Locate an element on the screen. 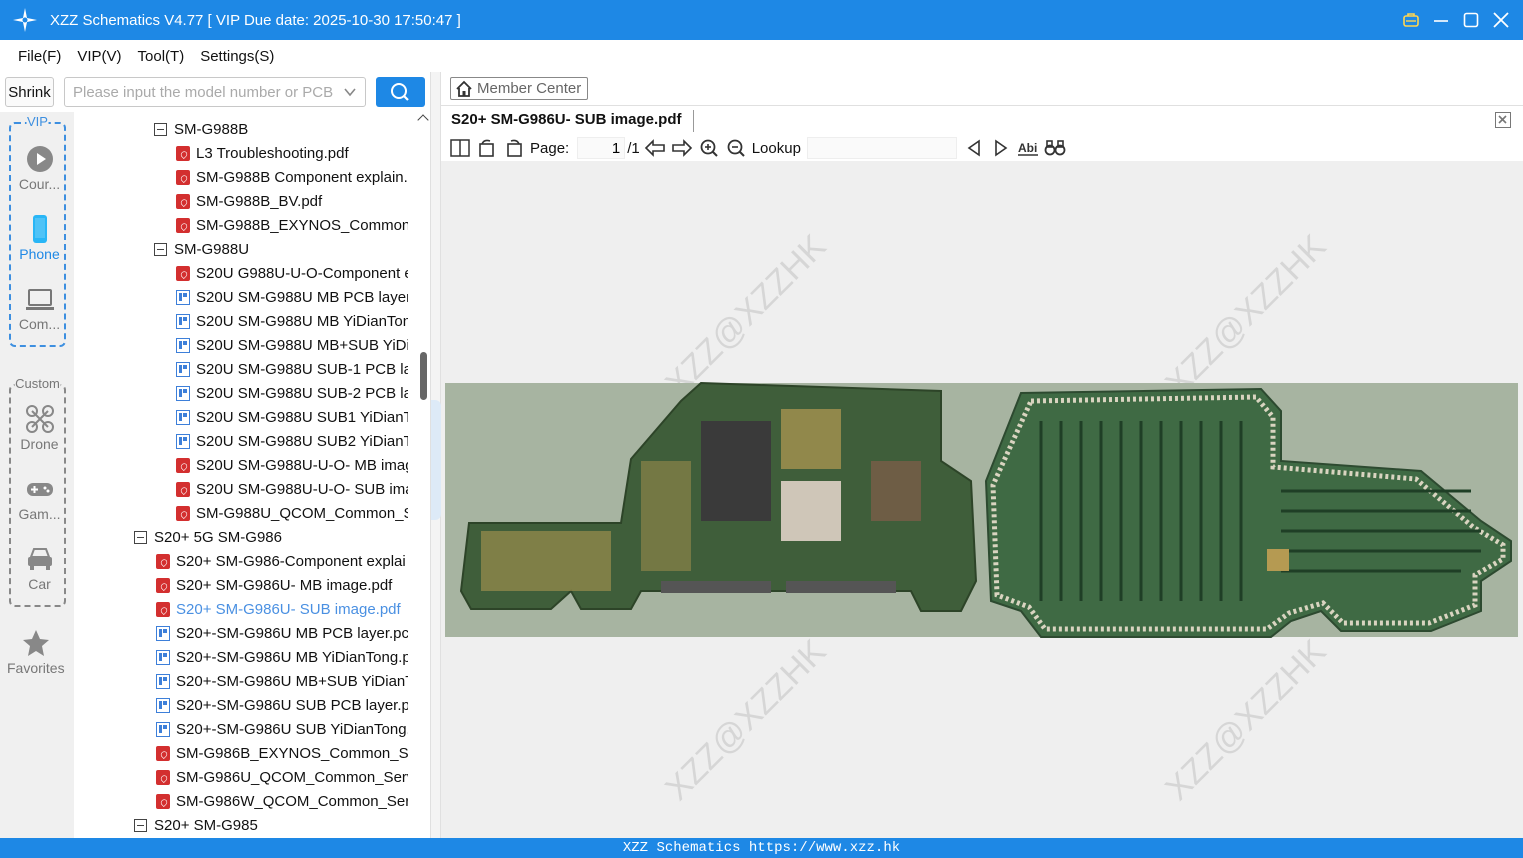 This screenshot has width=1523, height=858. search-button is located at coordinates (400, 92).